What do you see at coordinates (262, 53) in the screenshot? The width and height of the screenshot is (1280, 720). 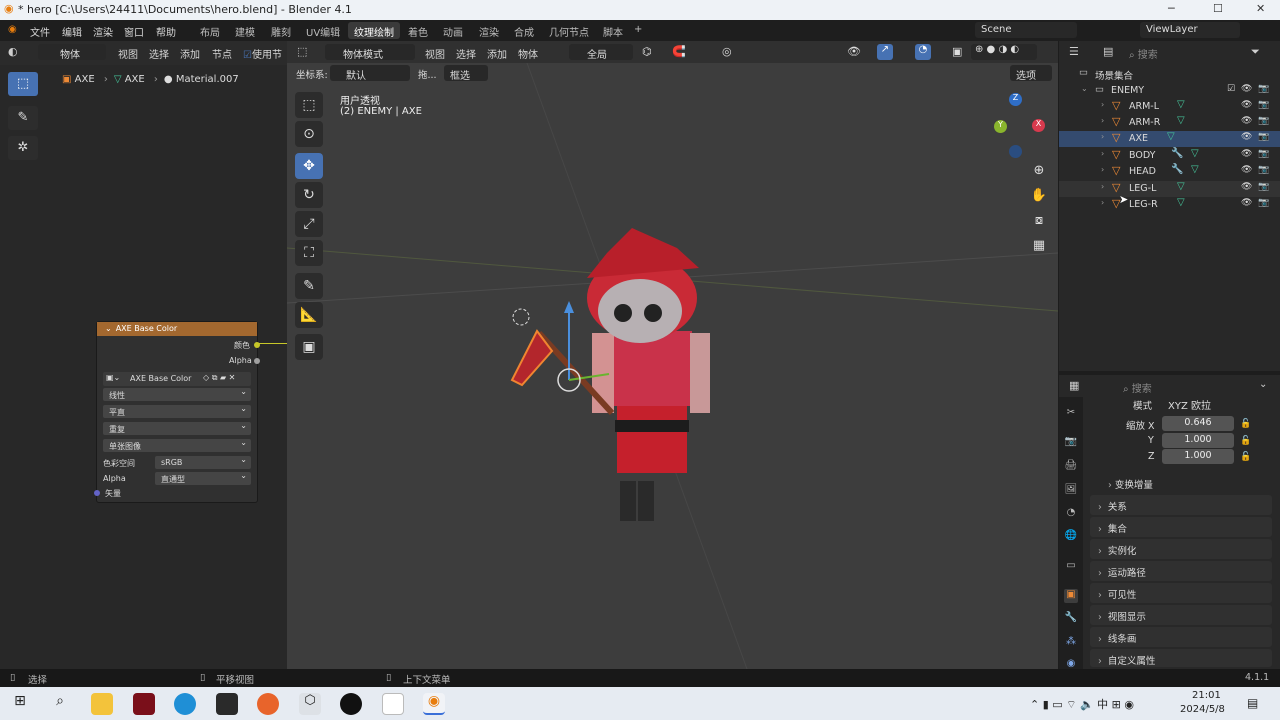 I see `use-nodes-checkbox: ☑使用节` at bounding box center [262, 53].